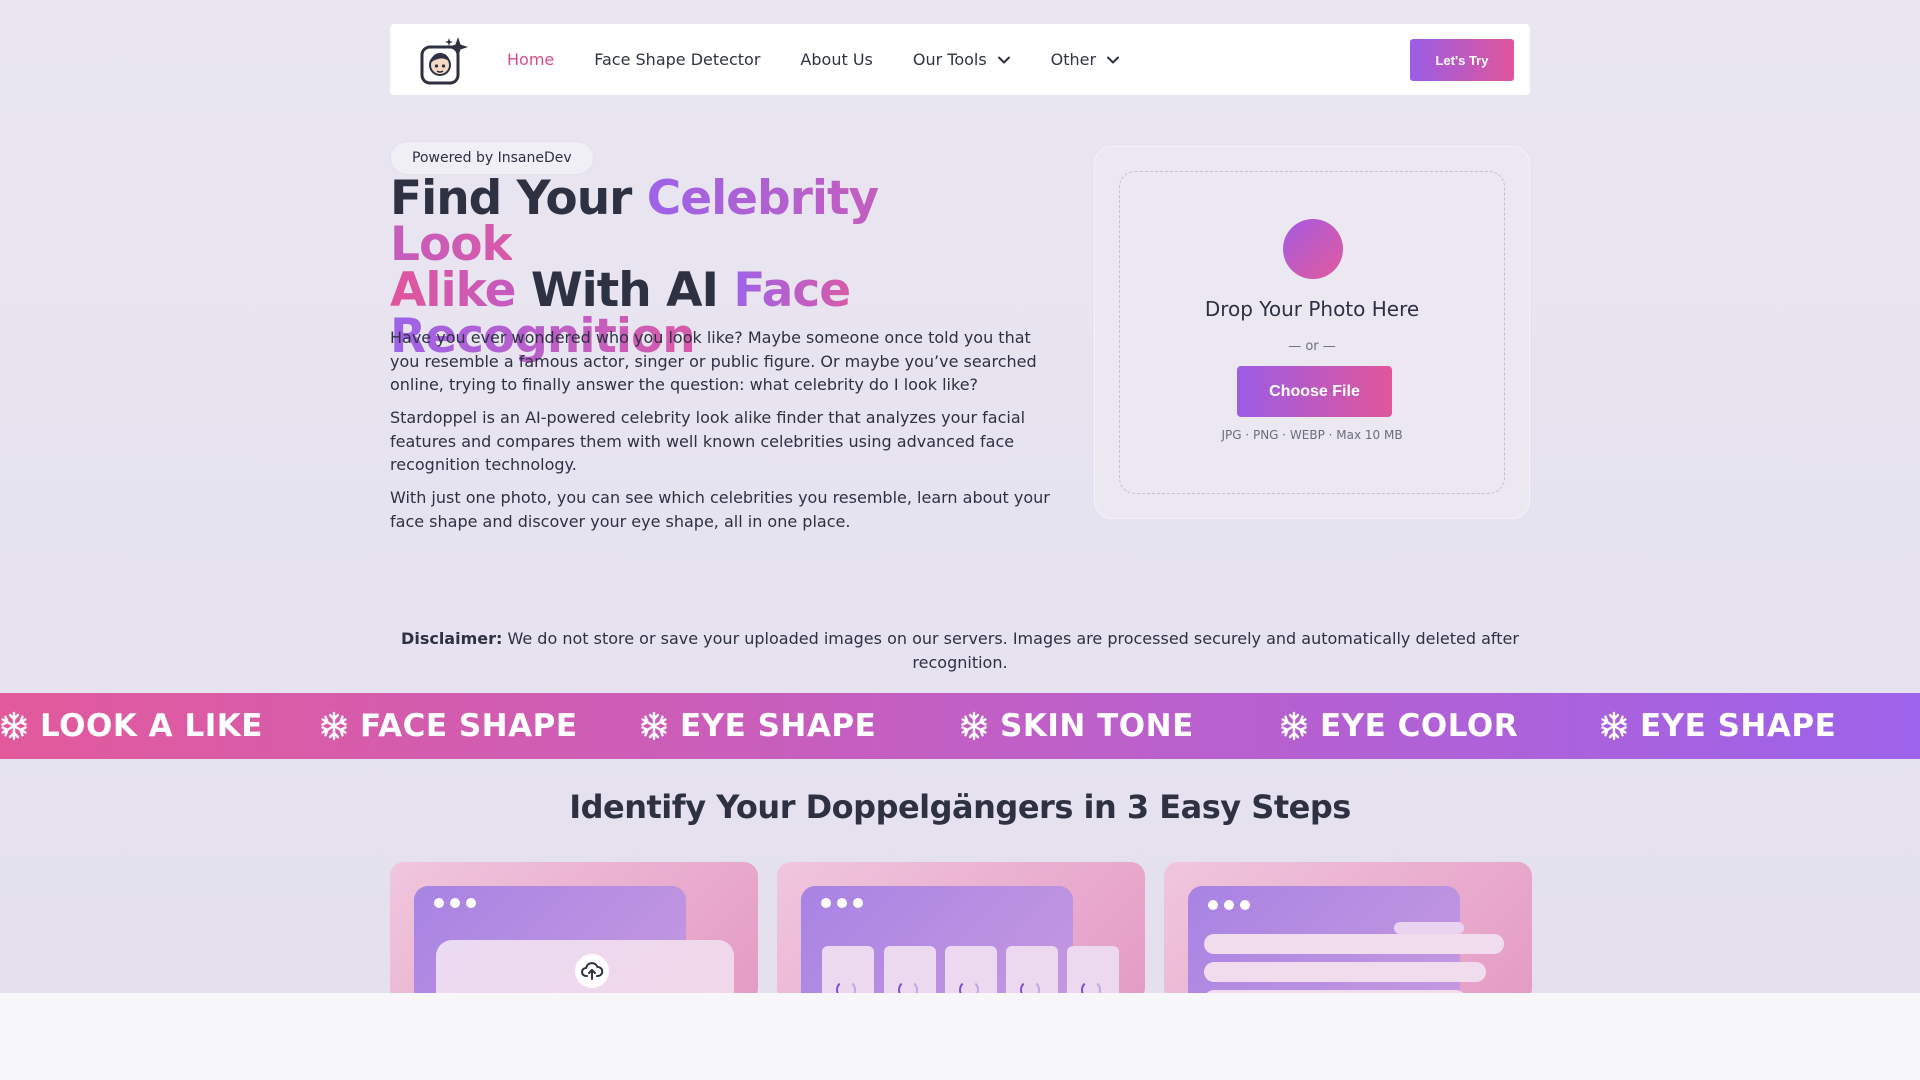  I want to click on marquee-label: SKIN TONE, so click(1097, 726).